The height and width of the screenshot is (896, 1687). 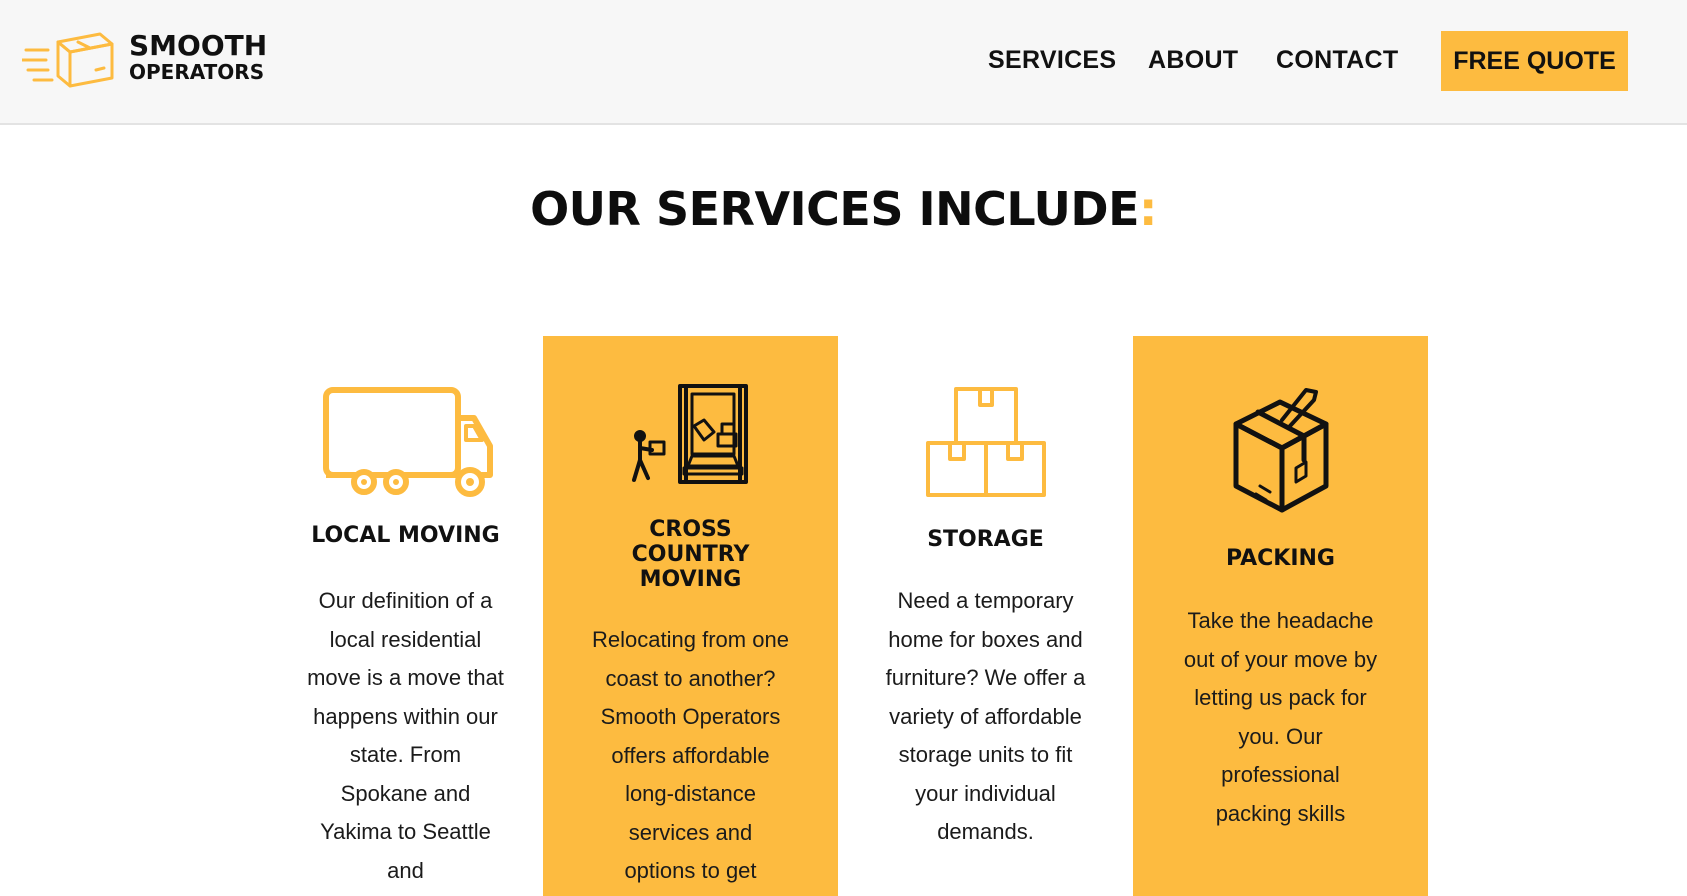 I want to click on box-logo-icon, so click(x=68, y=60).